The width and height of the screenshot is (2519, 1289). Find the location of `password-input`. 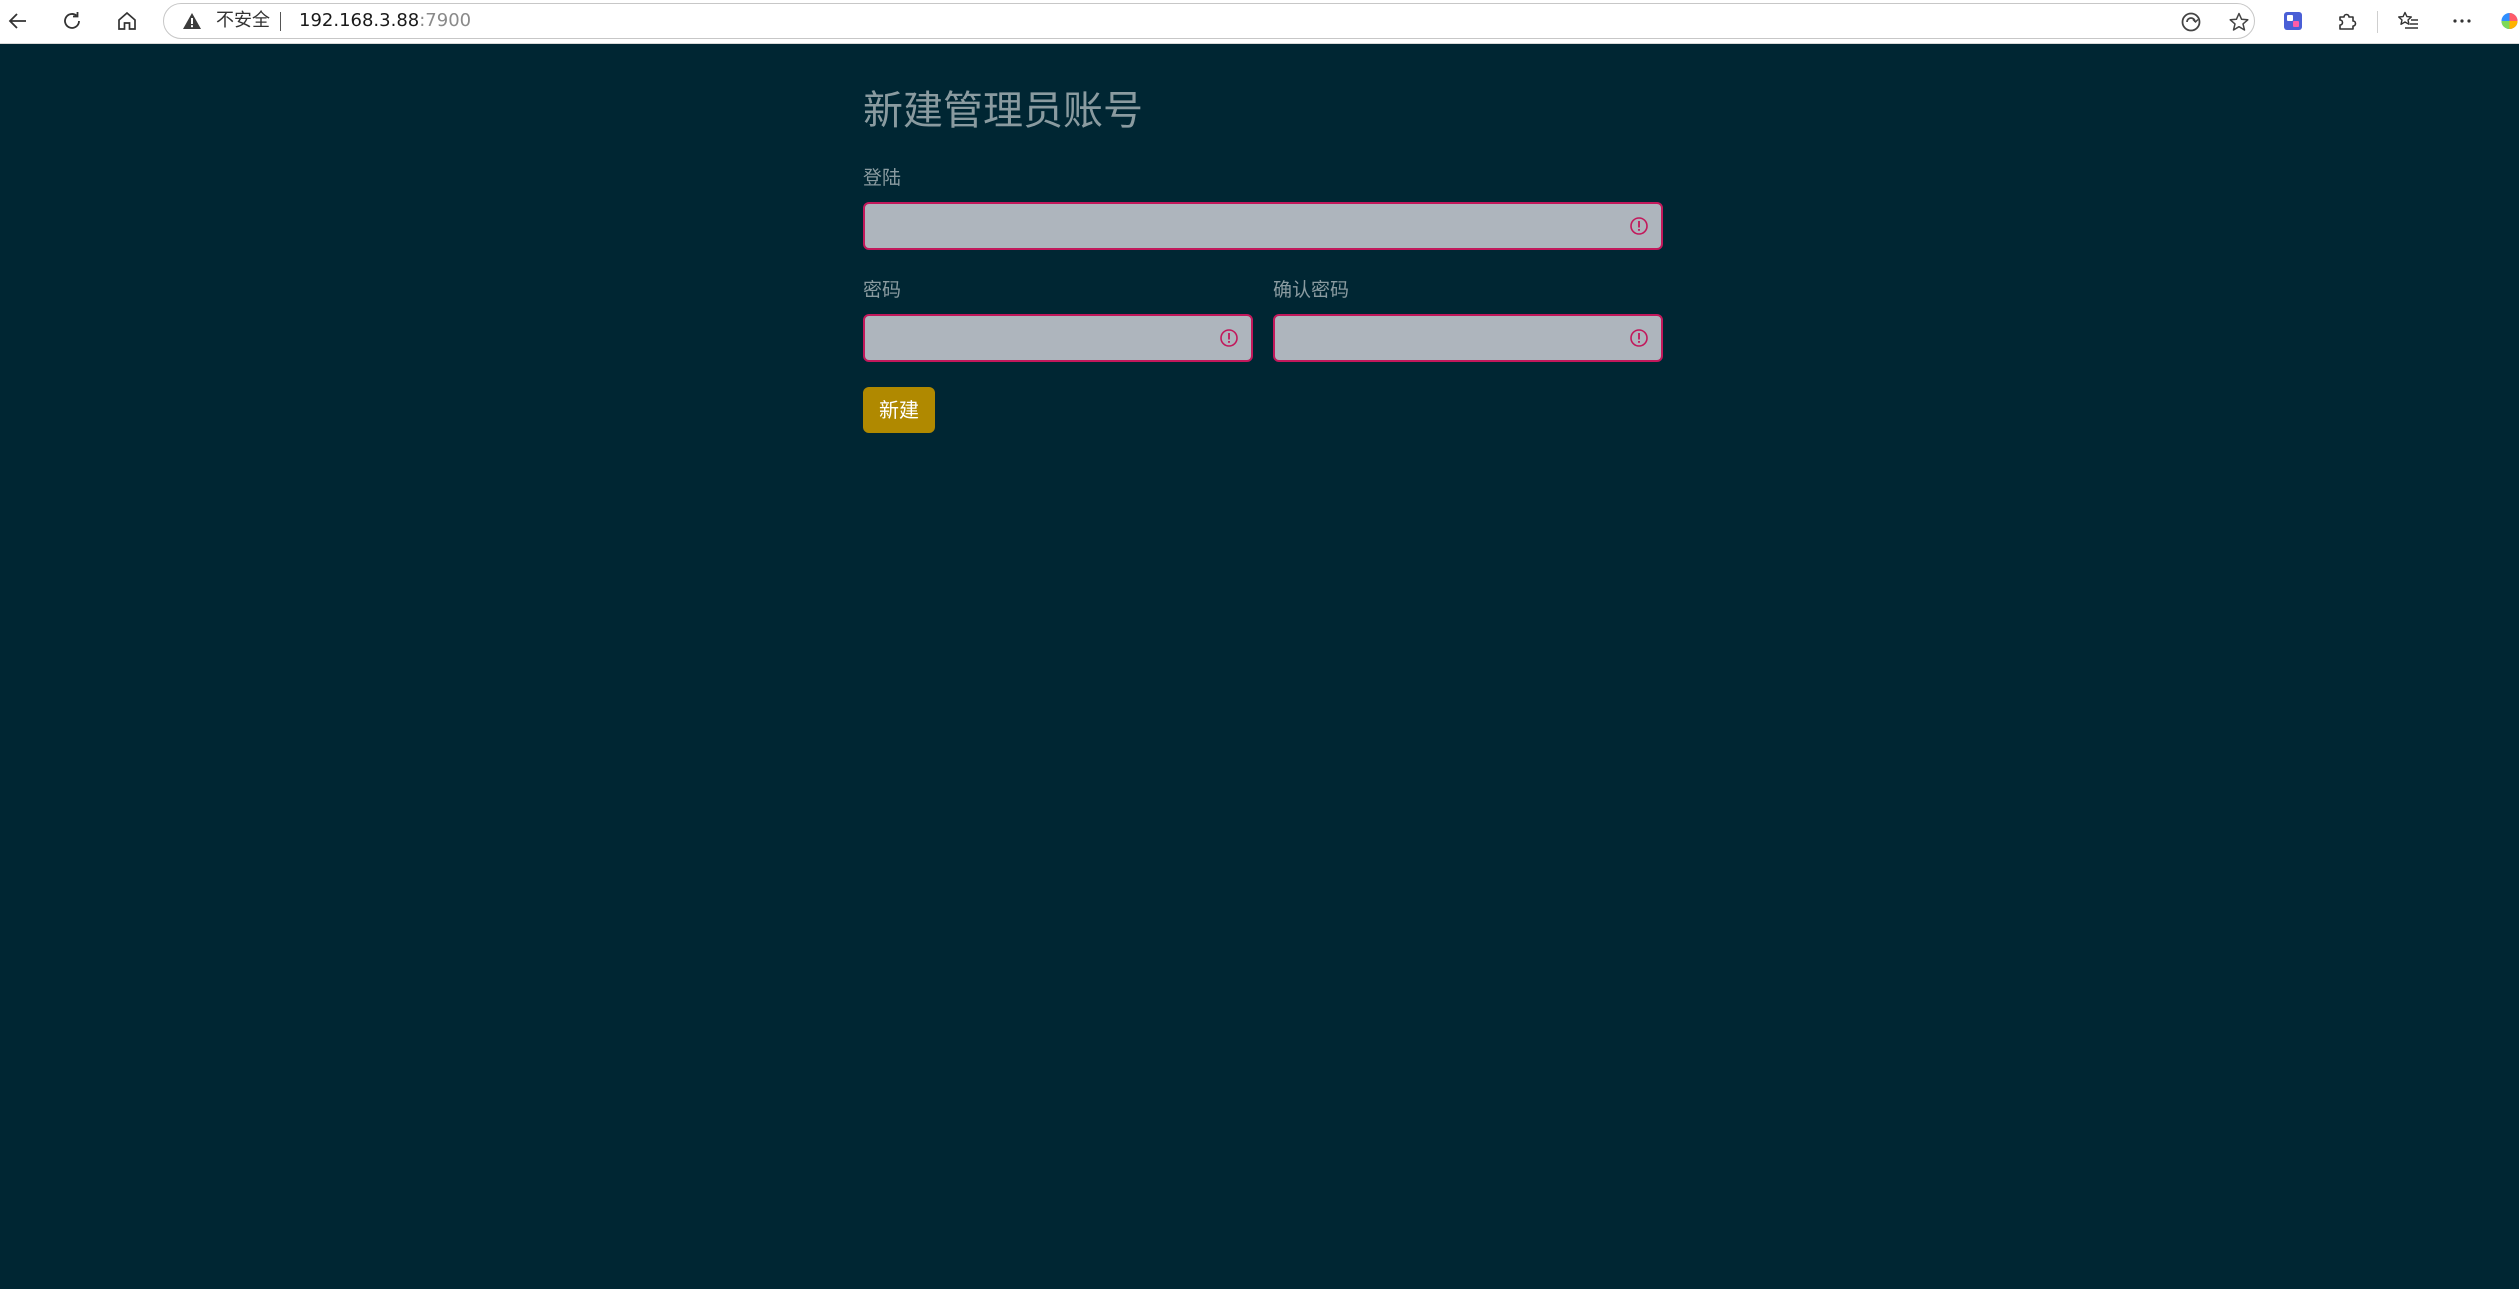

password-input is located at coordinates (1058, 338).